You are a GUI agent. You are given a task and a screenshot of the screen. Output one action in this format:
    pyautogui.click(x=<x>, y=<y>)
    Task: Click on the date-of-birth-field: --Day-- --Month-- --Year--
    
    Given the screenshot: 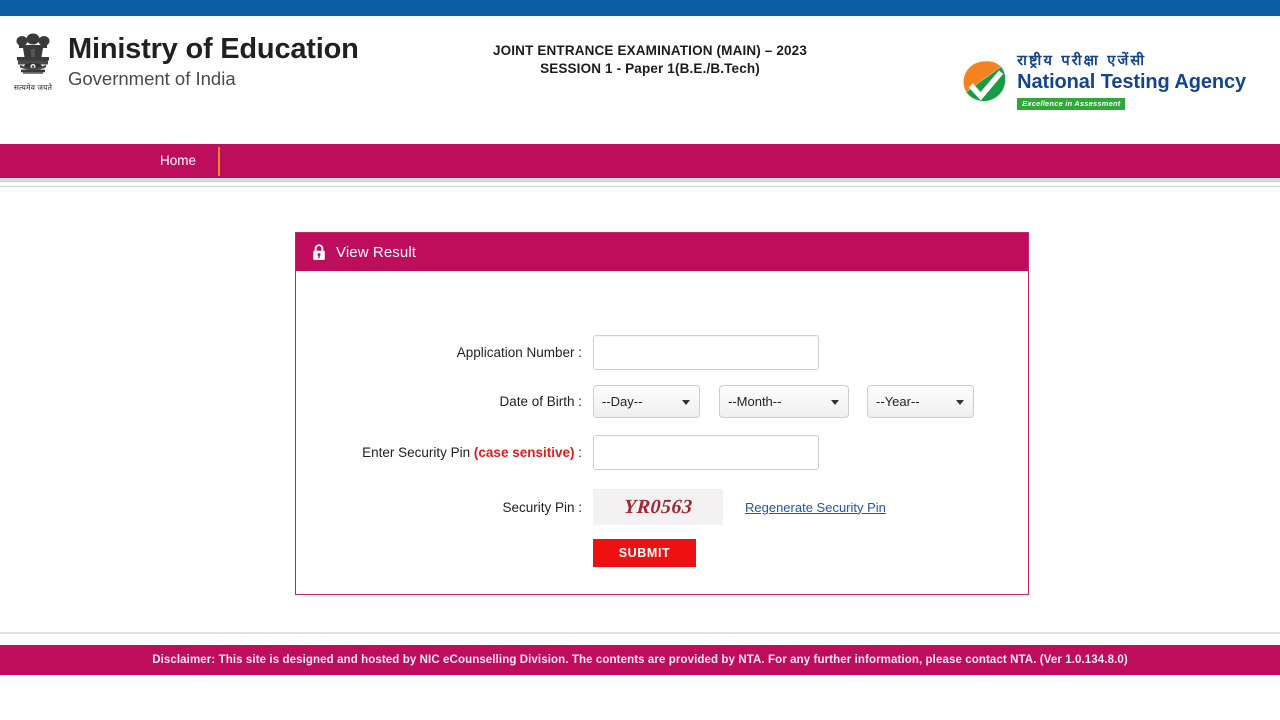 What is the action you would take?
    pyautogui.click(x=783, y=401)
    